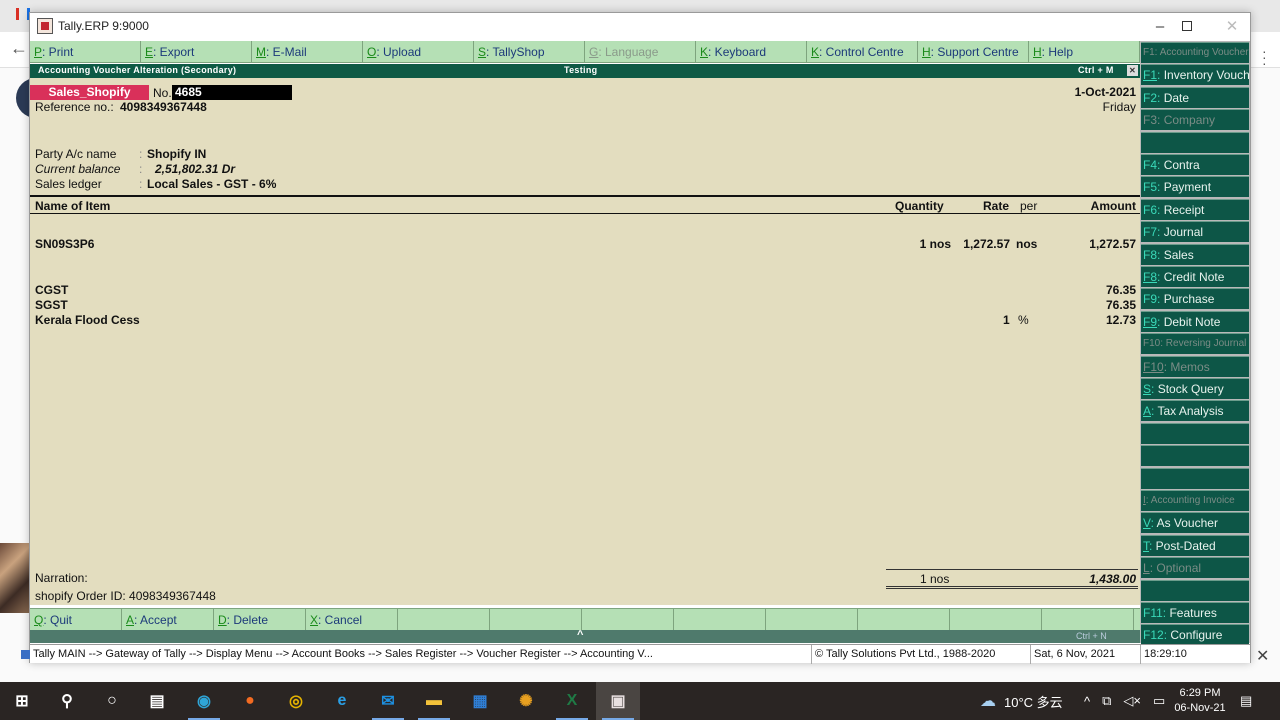  I want to click on maximize-button, so click(1187, 27).